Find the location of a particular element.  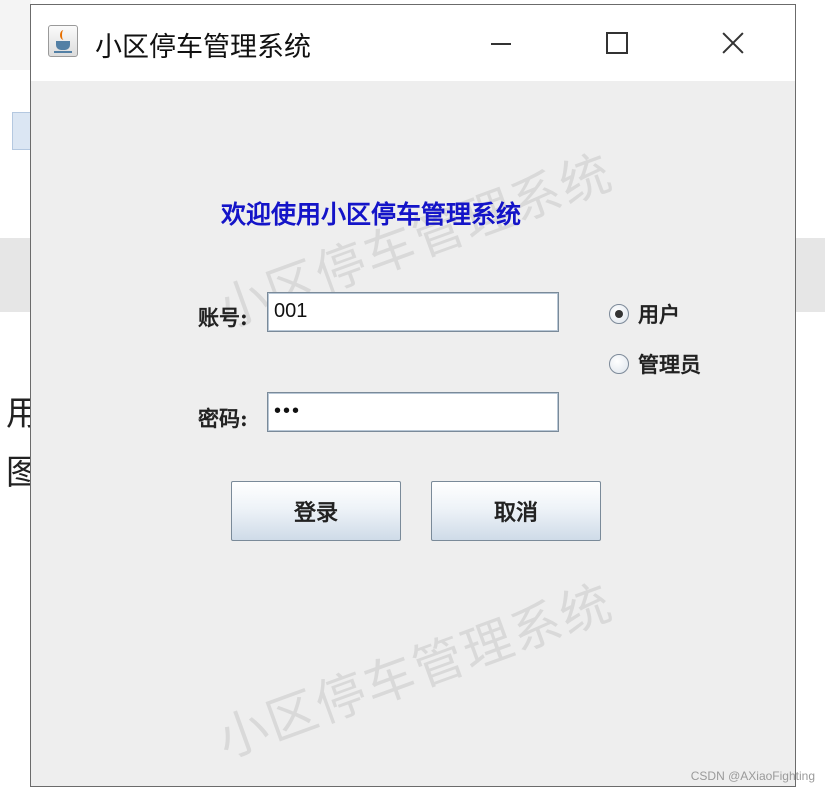

background-app-fragment is located at coordinates (15, 35).